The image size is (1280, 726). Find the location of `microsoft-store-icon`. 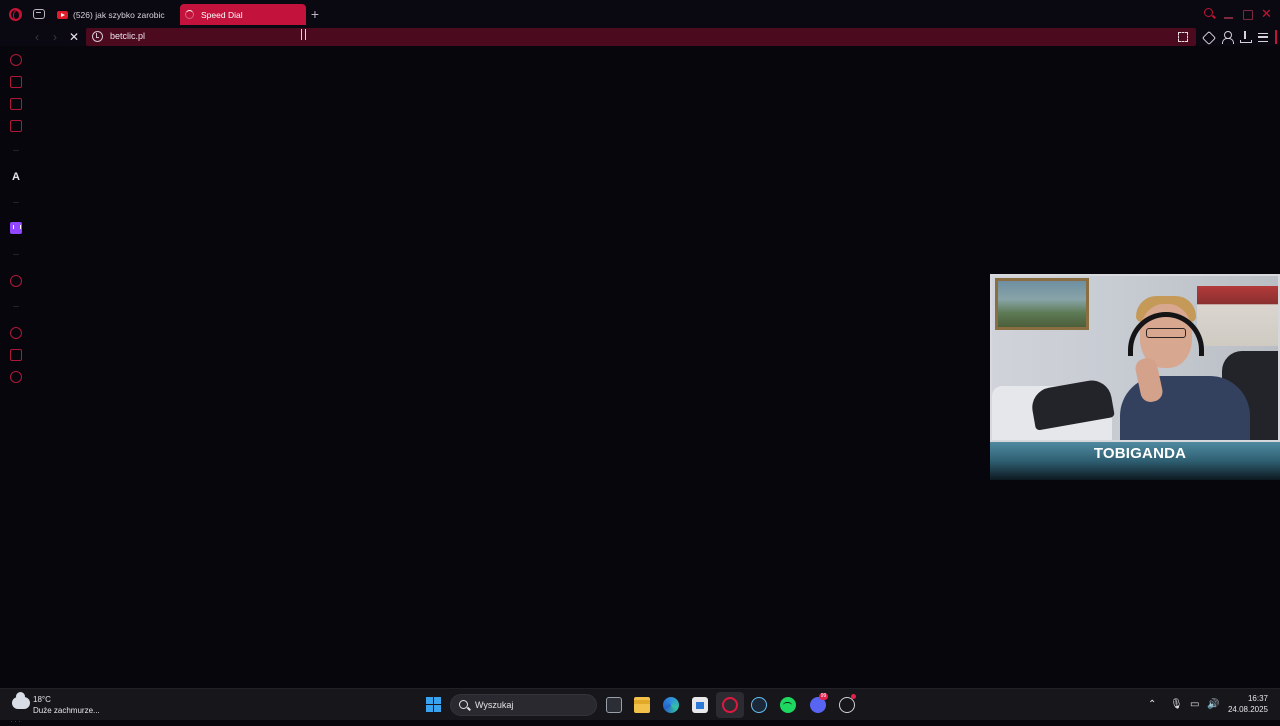

microsoft-store-icon is located at coordinates (700, 705).